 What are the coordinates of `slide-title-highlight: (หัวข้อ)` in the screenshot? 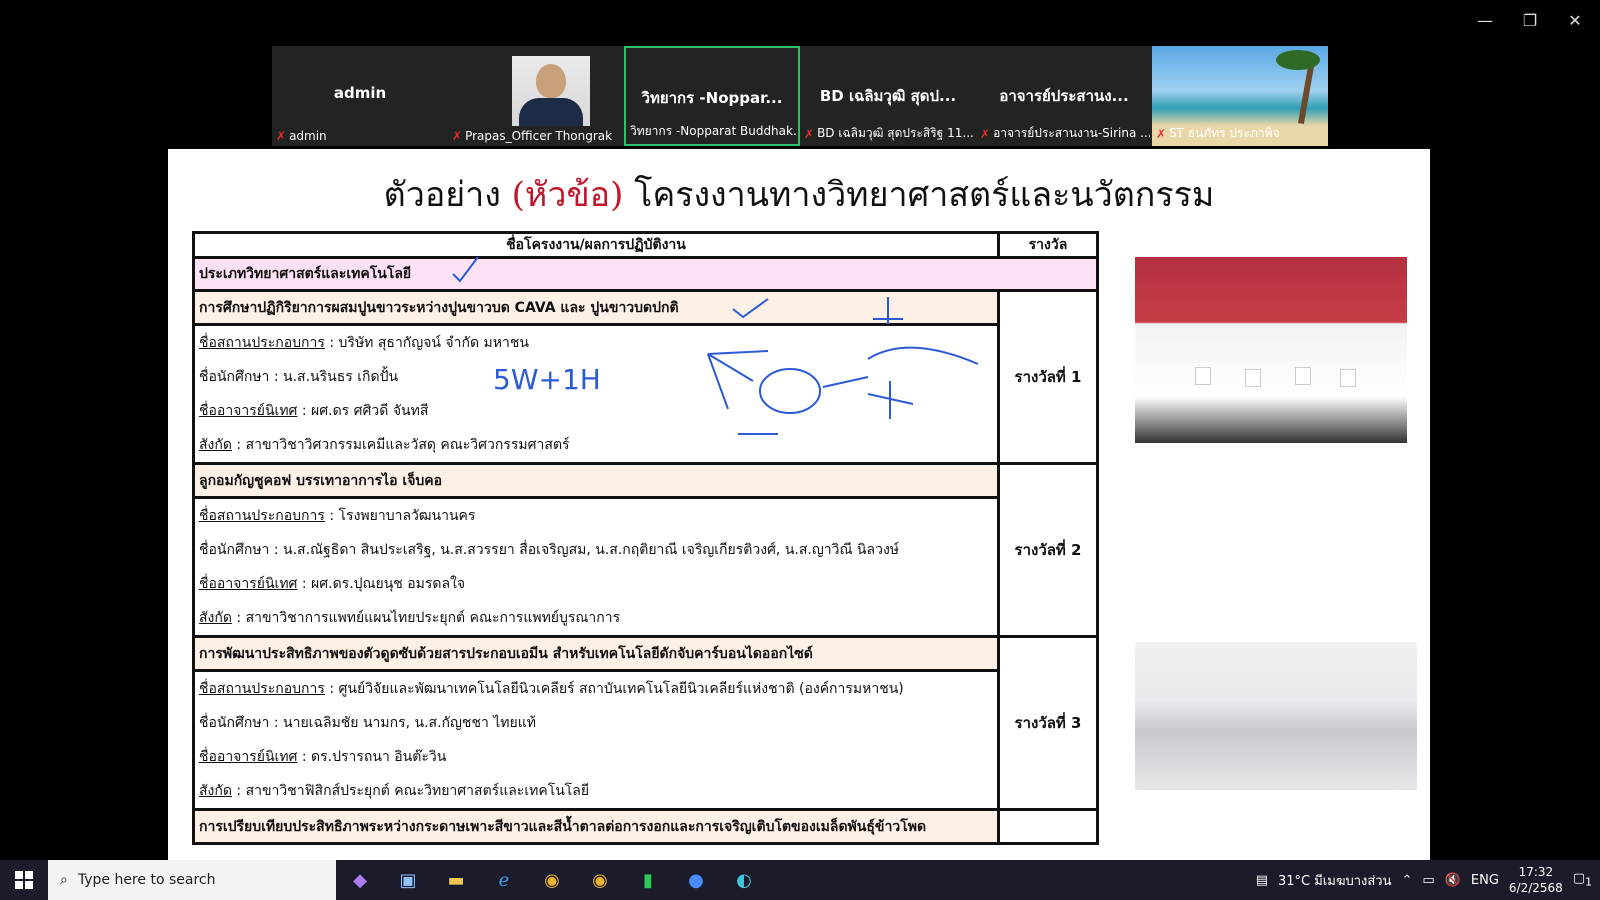 It's located at (567, 195).